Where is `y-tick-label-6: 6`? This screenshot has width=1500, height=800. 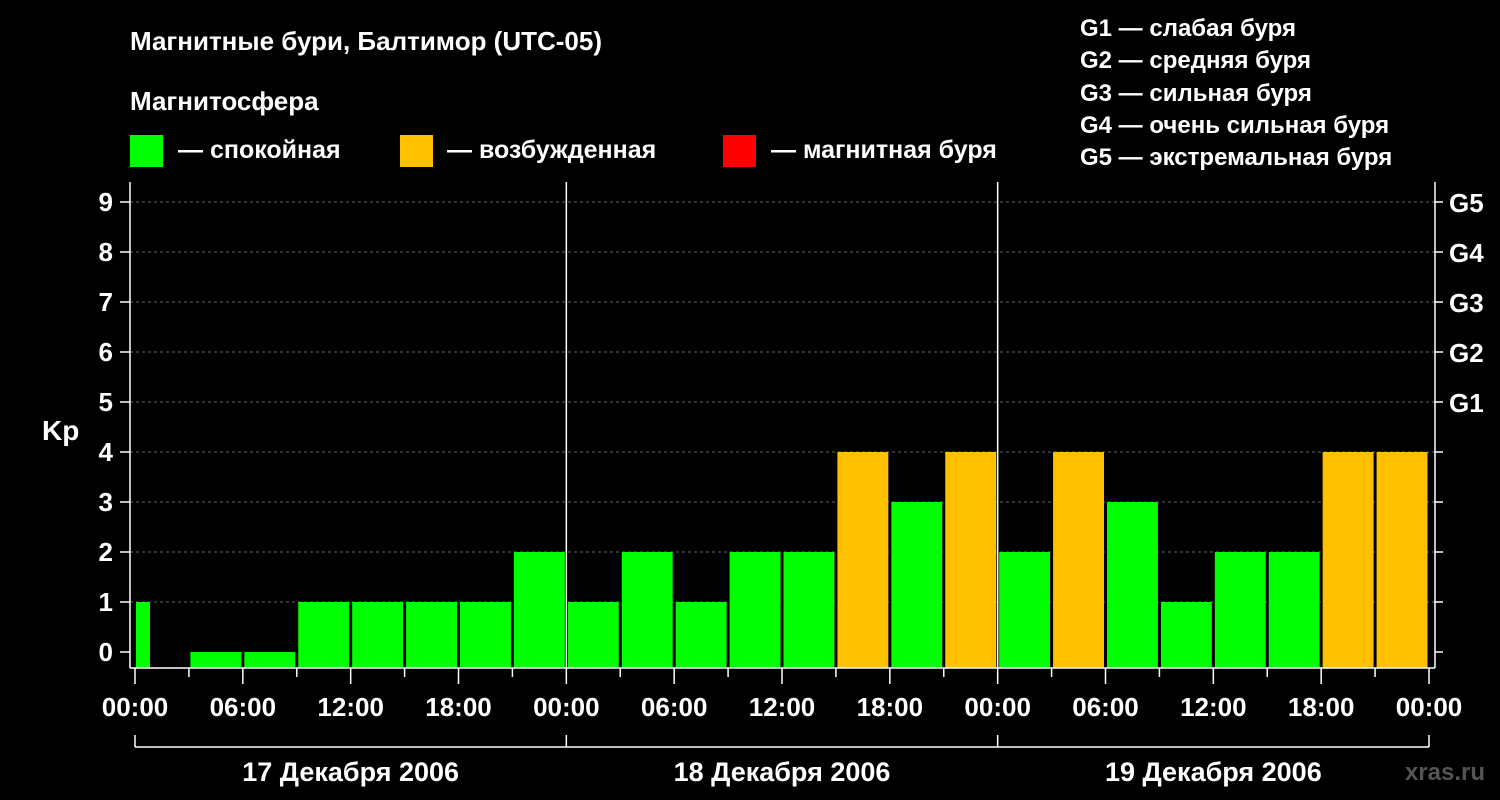 y-tick-label-6: 6 is located at coordinates (106, 352).